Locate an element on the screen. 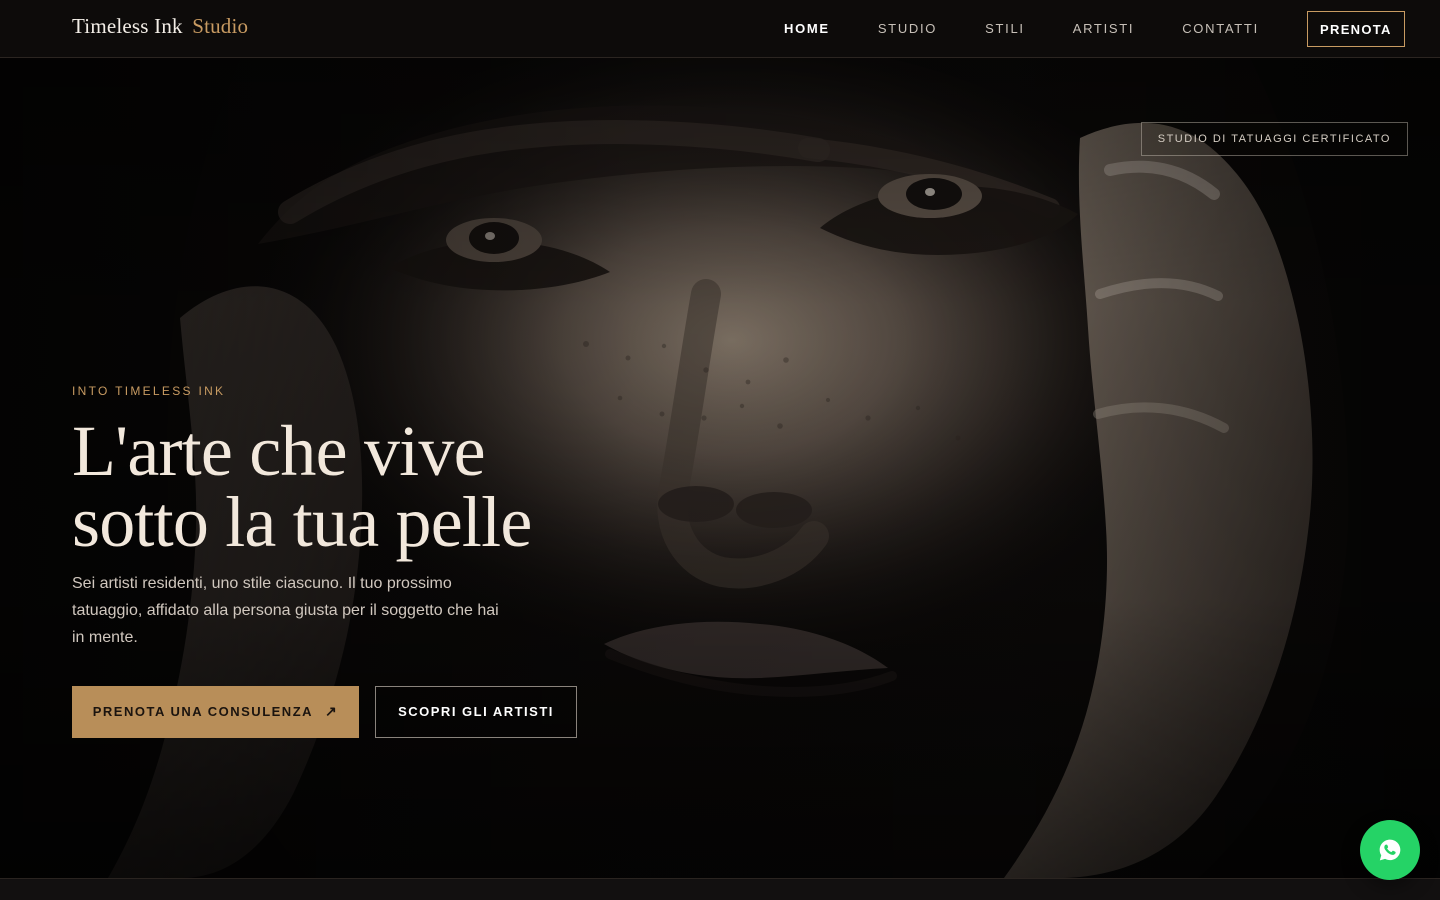  book-consultation-button: PRENOTA UNA CONSULENZA ↗ is located at coordinates (215, 711).